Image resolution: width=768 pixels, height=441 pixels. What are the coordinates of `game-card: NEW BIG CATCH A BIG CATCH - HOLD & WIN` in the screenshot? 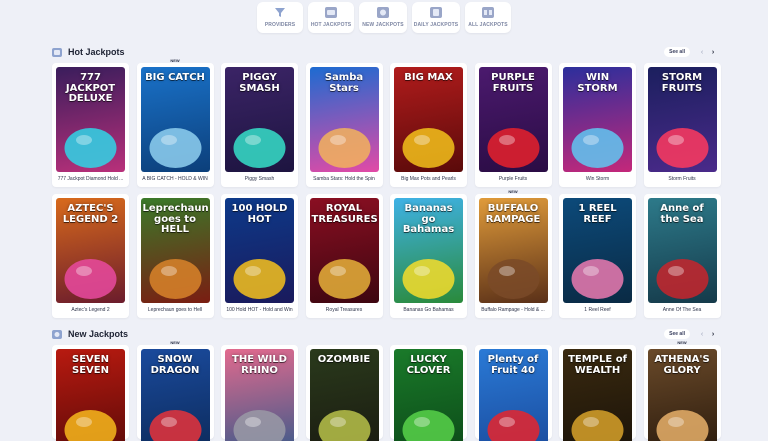 It's located at (175, 122).